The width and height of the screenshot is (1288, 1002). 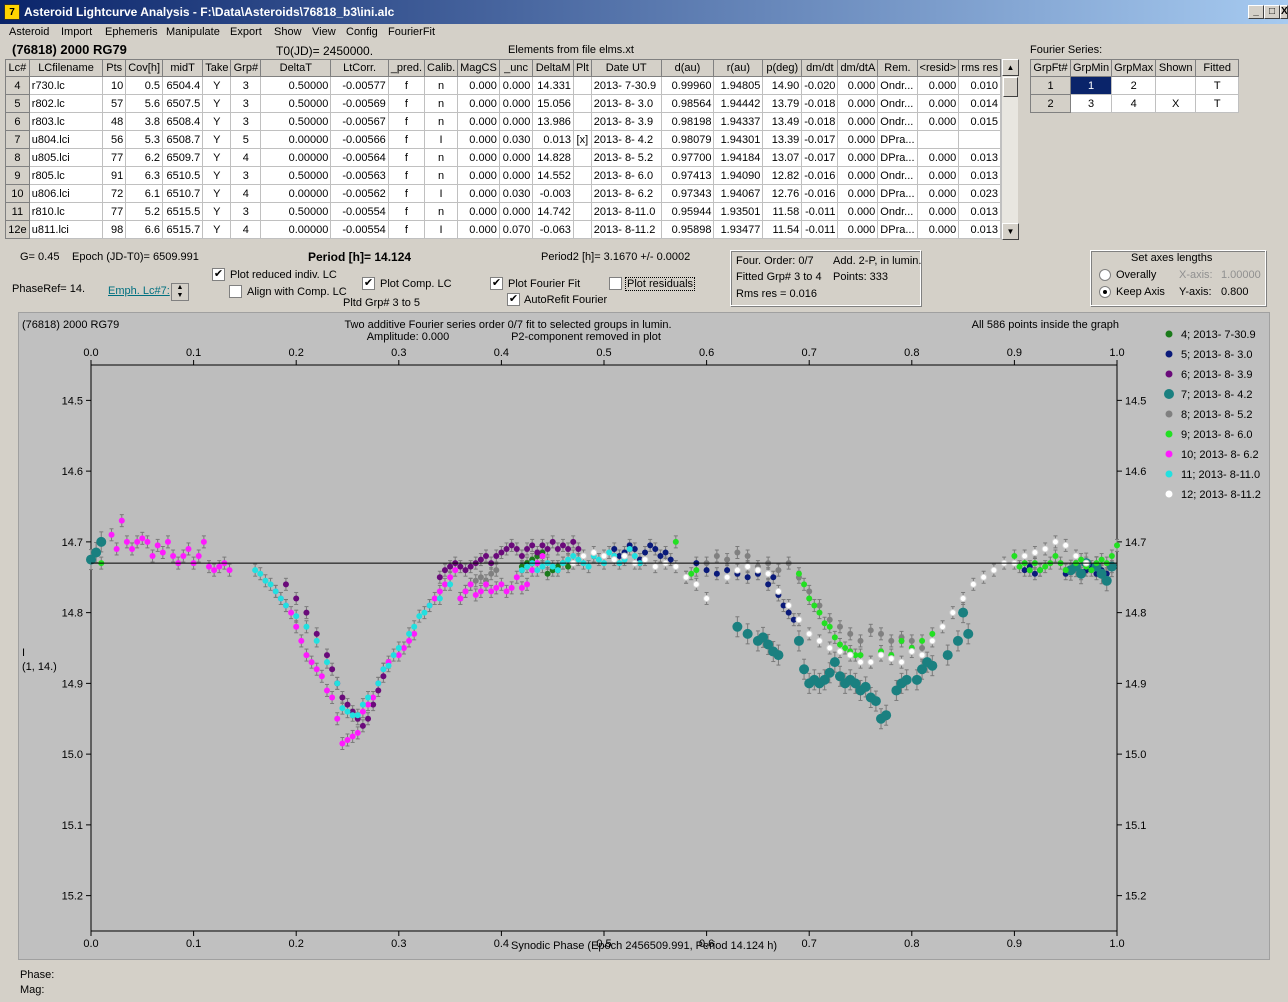 I want to click on fourier-row: 234XT, so click(x=1135, y=103).